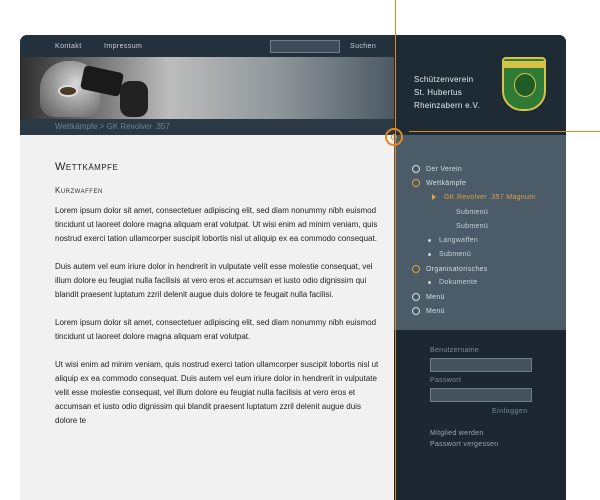 This screenshot has width=600, height=500. I want to click on crest-emblem, so click(525, 85).